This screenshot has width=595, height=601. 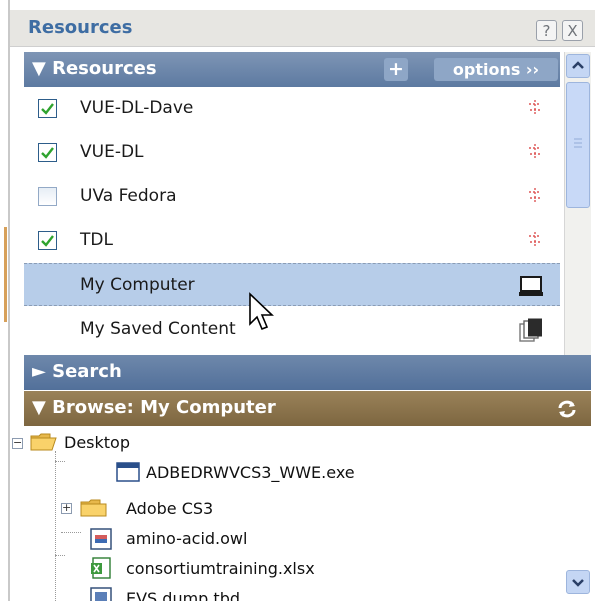 I want to click on close-button: X, so click(x=572, y=30).